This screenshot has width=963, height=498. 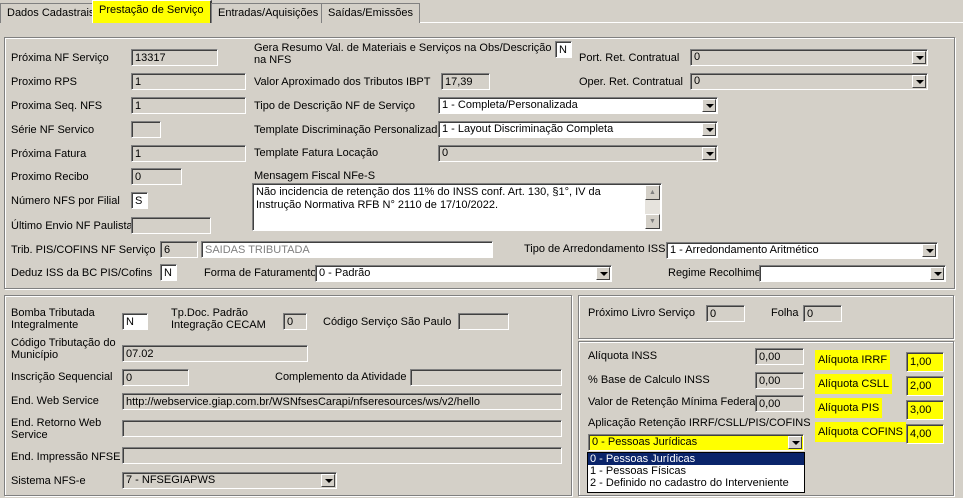 What do you see at coordinates (652, 221) in the screenshot?
I see `scroll-down-icon: ▼` at bounding box center [652, 221].